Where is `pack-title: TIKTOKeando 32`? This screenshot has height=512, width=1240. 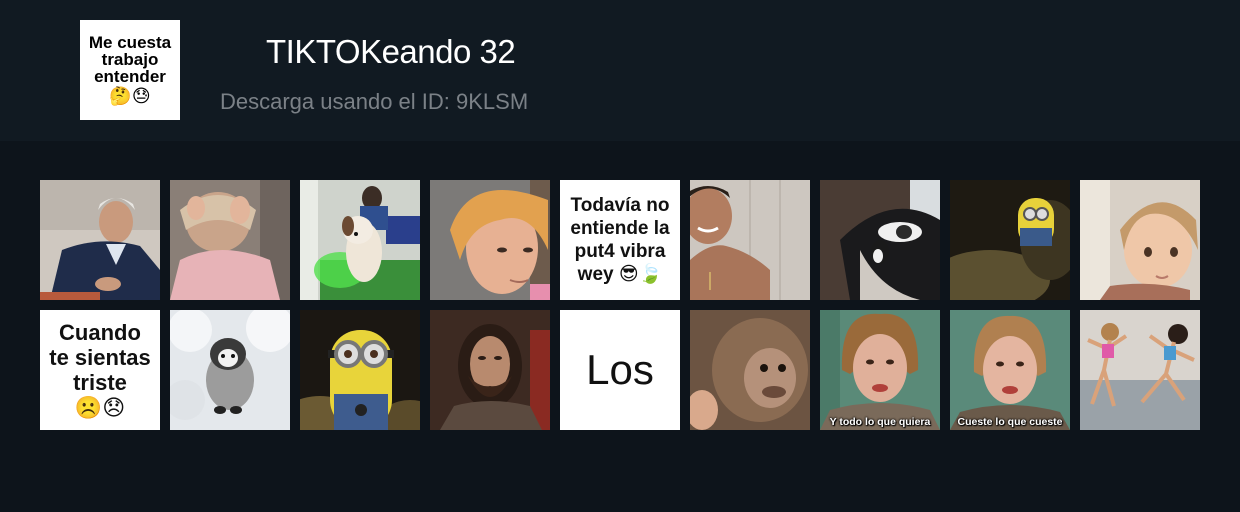
pack-title: TIKTOKeando 32 is located at coordinates (391, 51).